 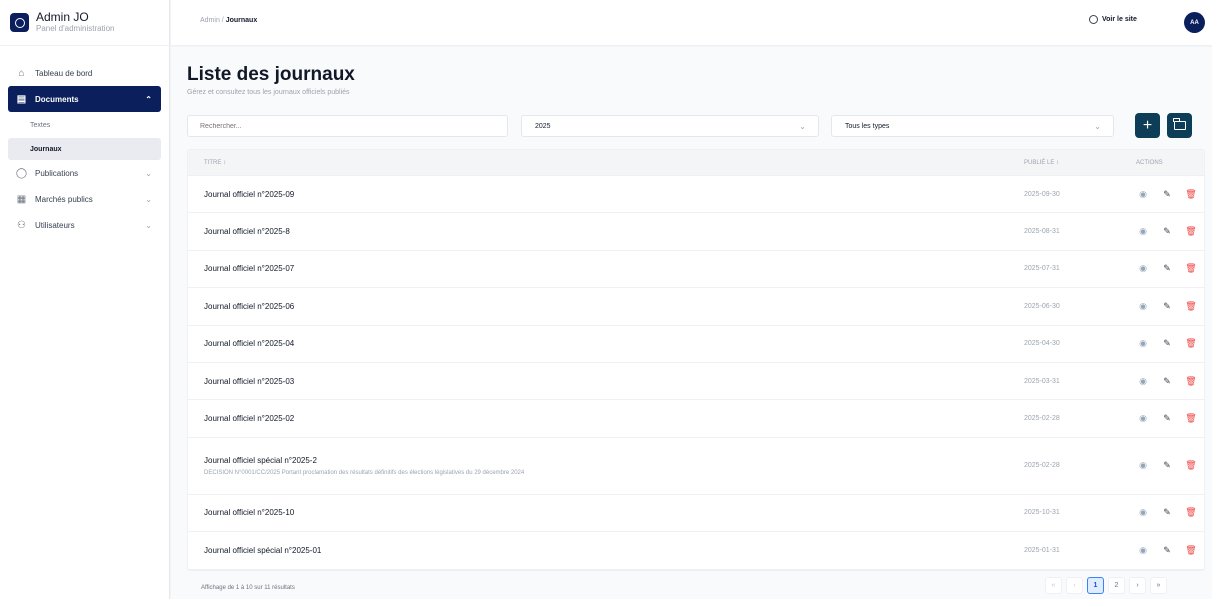 What do you see at coordinates (84, 125) in the screenshot?
I see `sidebar-subitem-textes: Textes` at bounding box center [84, 125].